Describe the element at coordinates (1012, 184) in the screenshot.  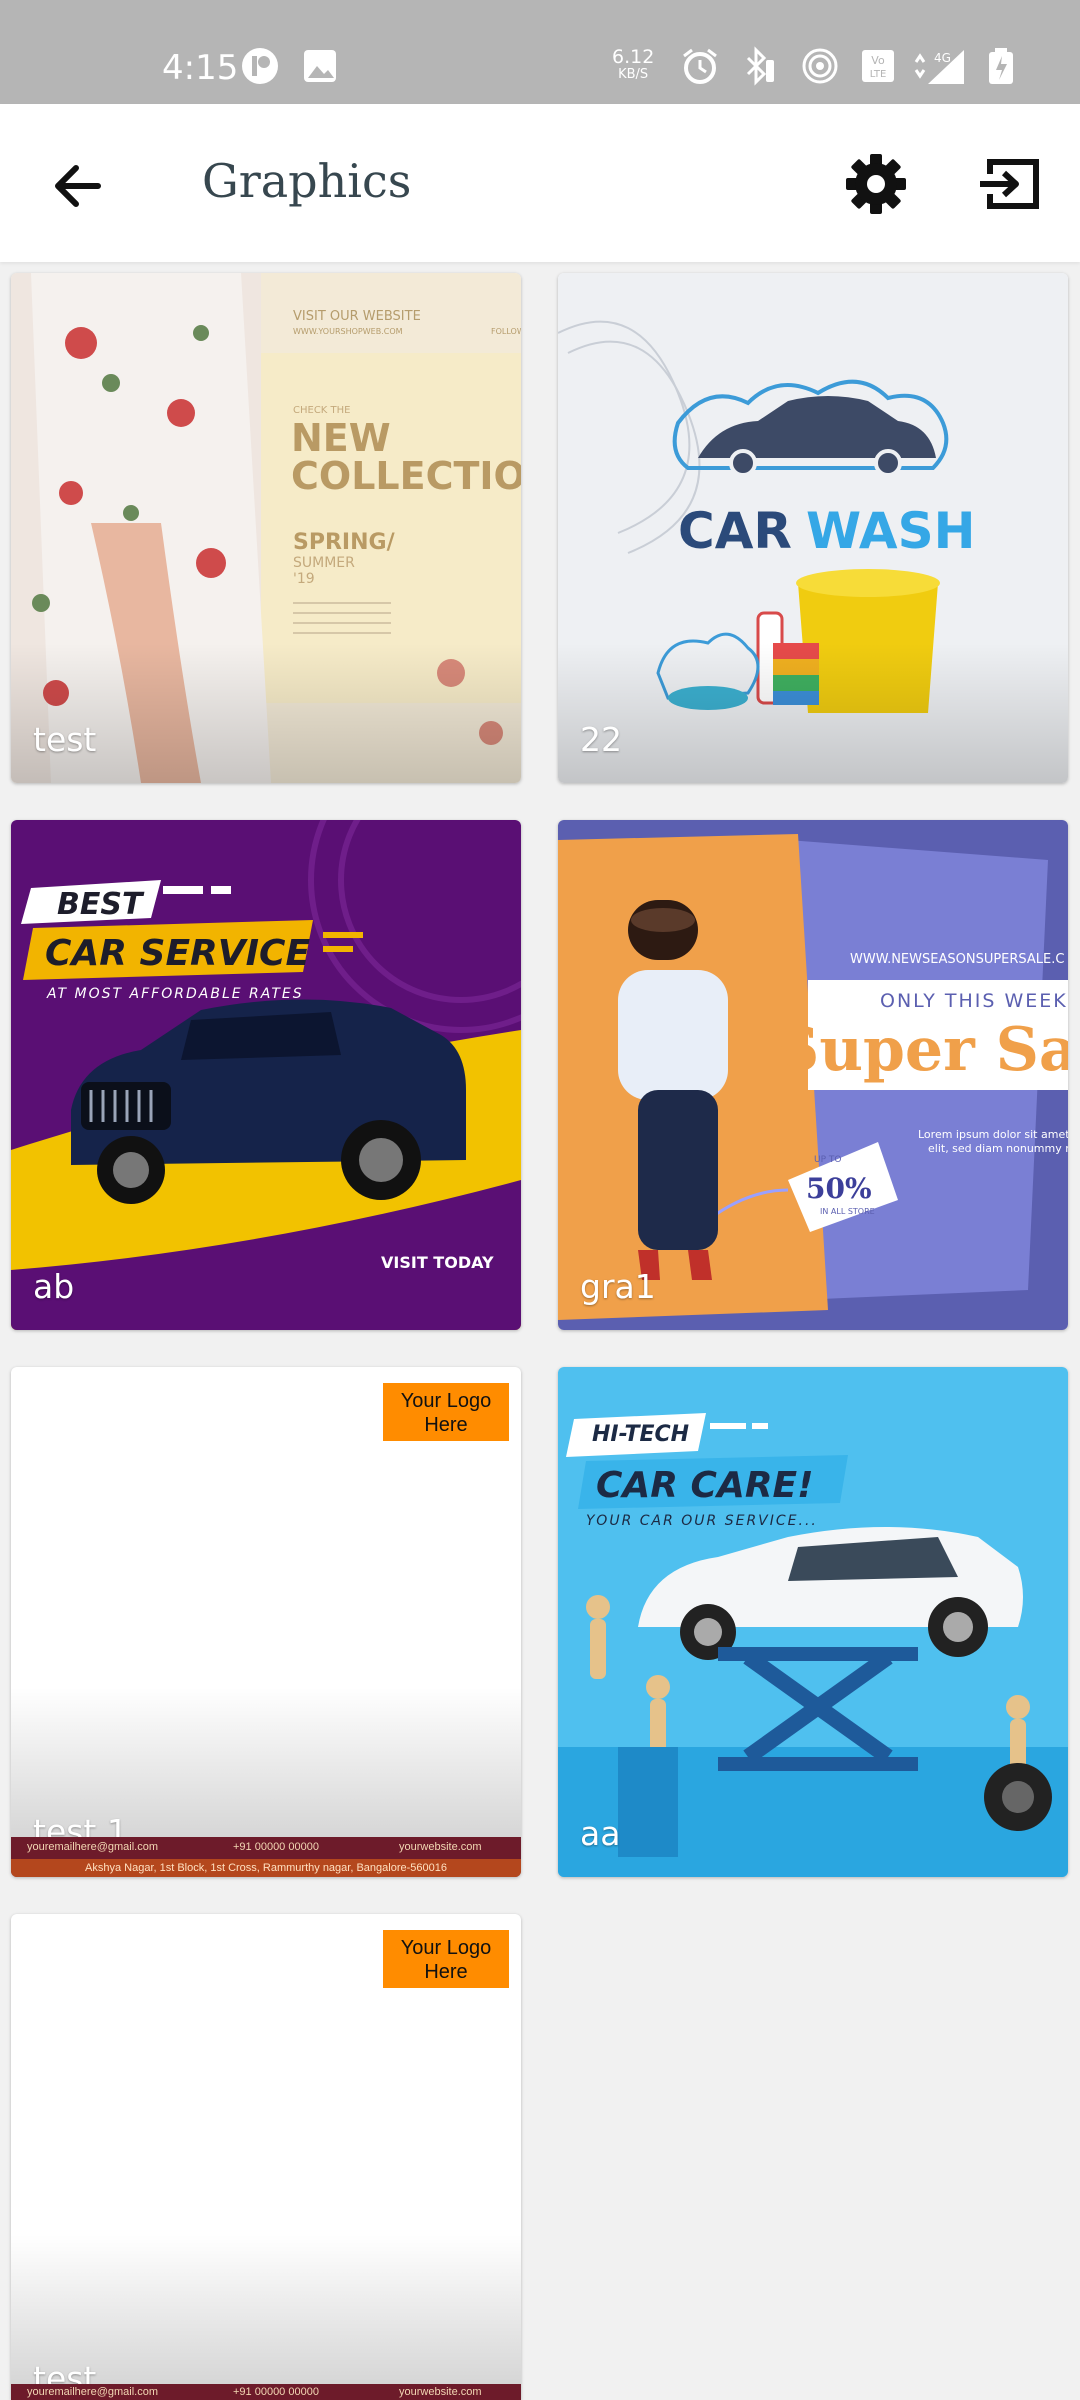
I see `exit-icon` at that location.